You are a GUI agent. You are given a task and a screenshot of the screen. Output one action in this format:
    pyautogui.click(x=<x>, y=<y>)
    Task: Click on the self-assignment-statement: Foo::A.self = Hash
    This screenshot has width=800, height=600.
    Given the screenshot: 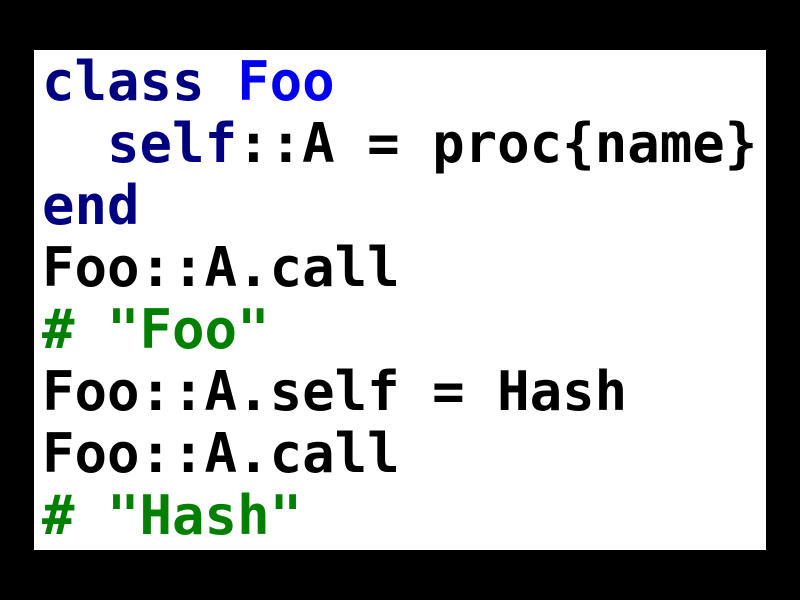 What is the action you would take?
    pyautogui.click(x=335, y=391)
    